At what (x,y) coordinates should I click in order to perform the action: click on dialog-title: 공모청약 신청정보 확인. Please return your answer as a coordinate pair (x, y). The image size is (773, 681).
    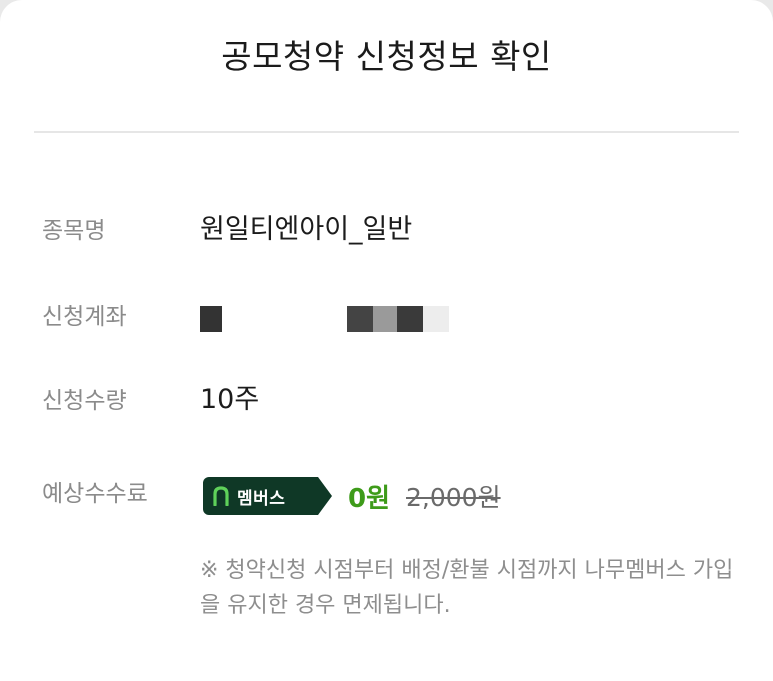
    Looking at the image, I should click on (386, 56).